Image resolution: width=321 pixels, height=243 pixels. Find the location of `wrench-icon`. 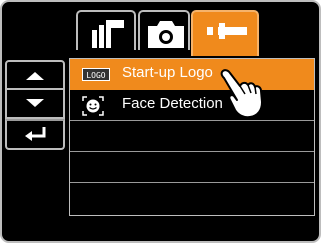

wrench-icon is located at coordinates (227, 31).